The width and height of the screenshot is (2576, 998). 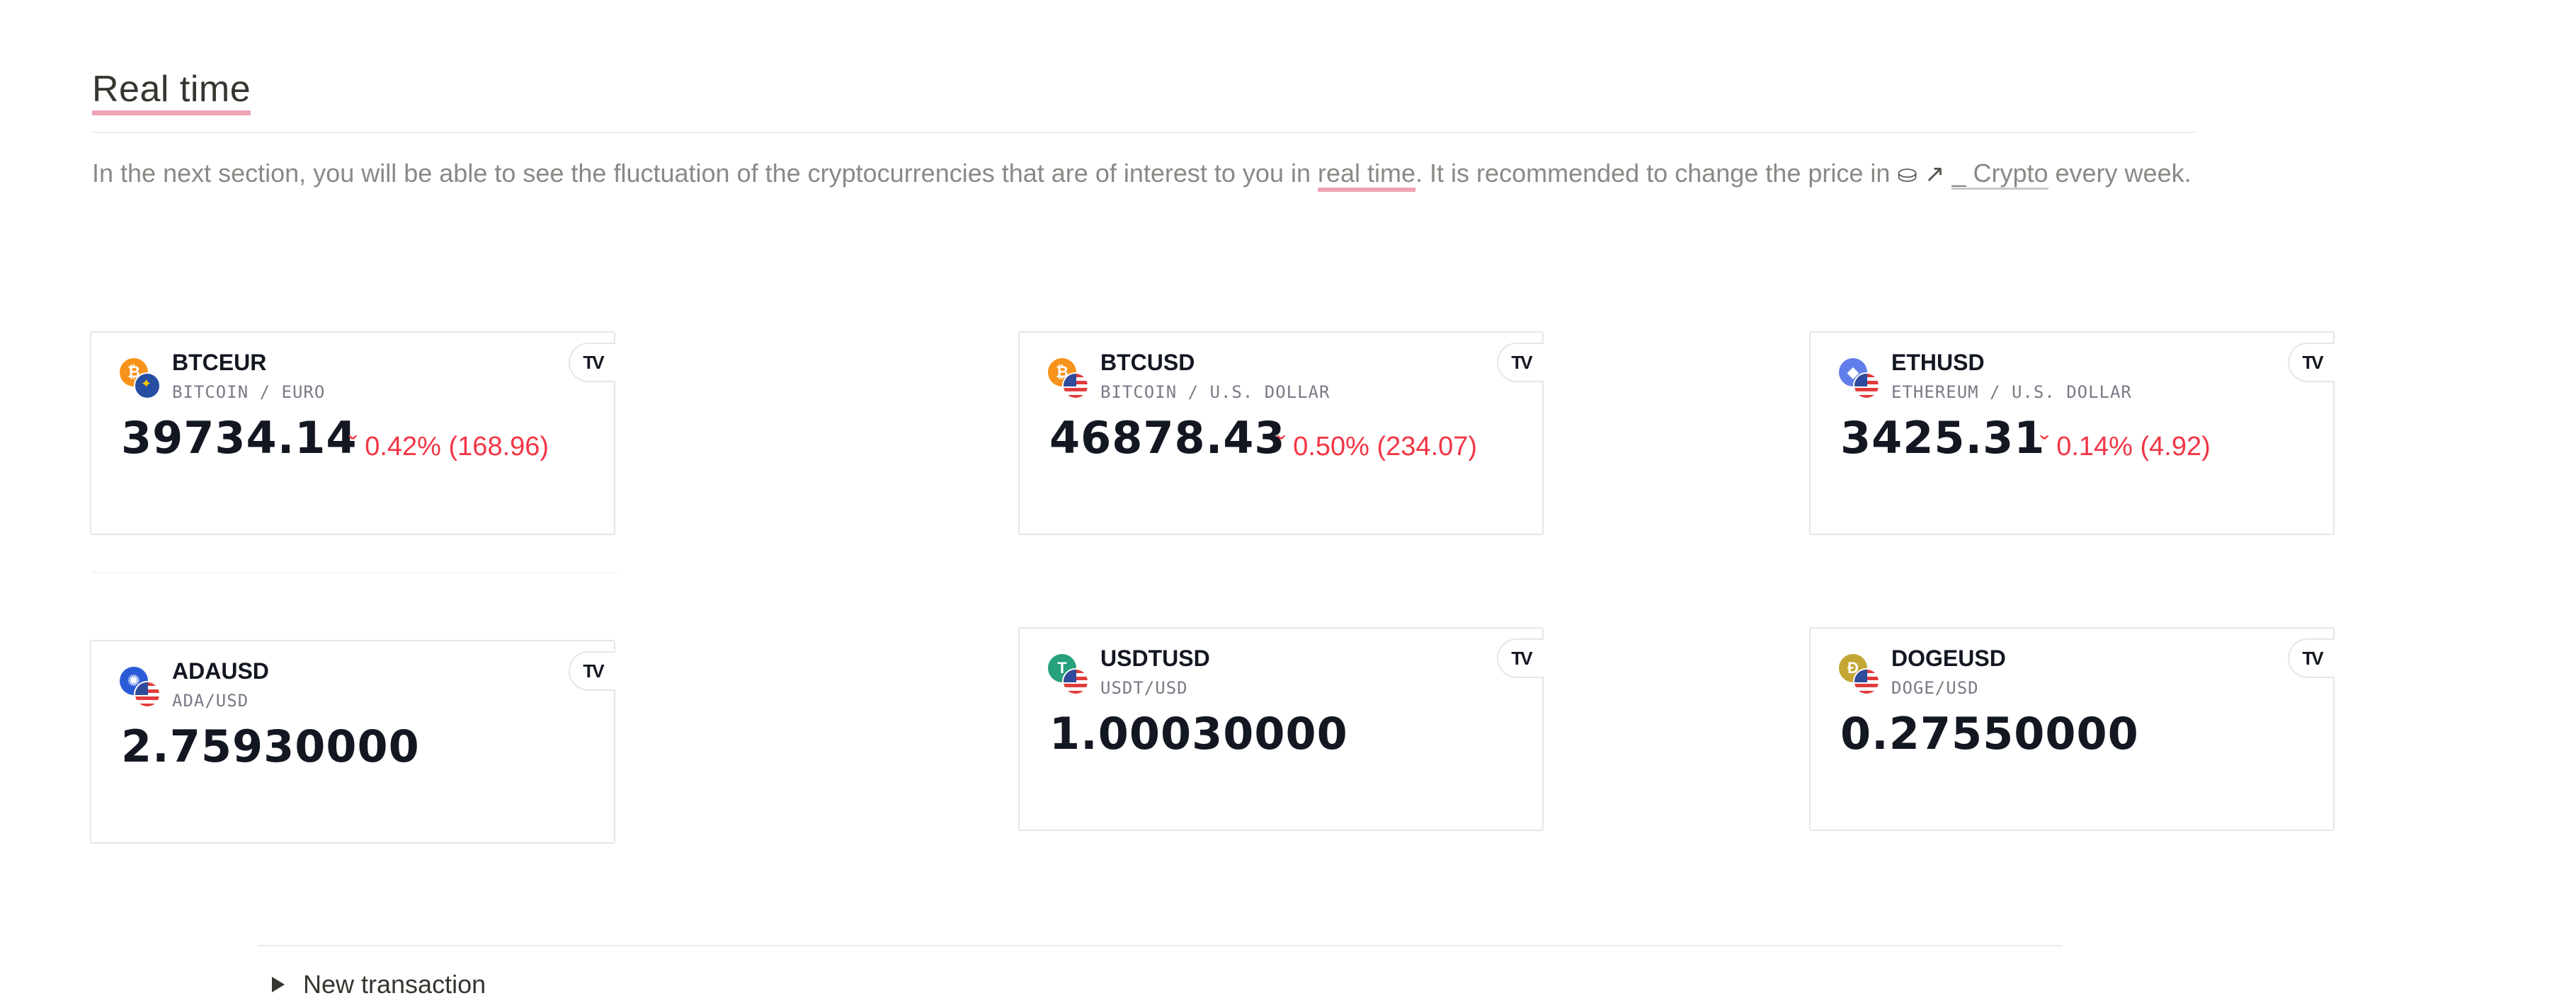 What do you see at coordinates (2012, 392) in the screenshot?
I see `symbol-description: ETHEREUM / U.S. DOLLAR` at bounding box center [2012, 392].